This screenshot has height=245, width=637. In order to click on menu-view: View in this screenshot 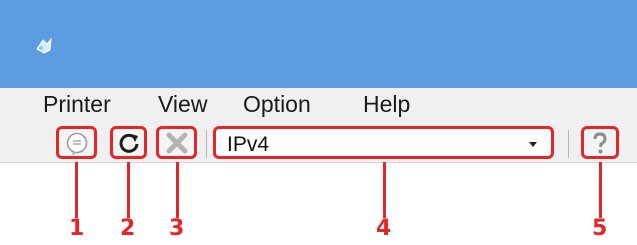, I will do `click(182, 104)`.